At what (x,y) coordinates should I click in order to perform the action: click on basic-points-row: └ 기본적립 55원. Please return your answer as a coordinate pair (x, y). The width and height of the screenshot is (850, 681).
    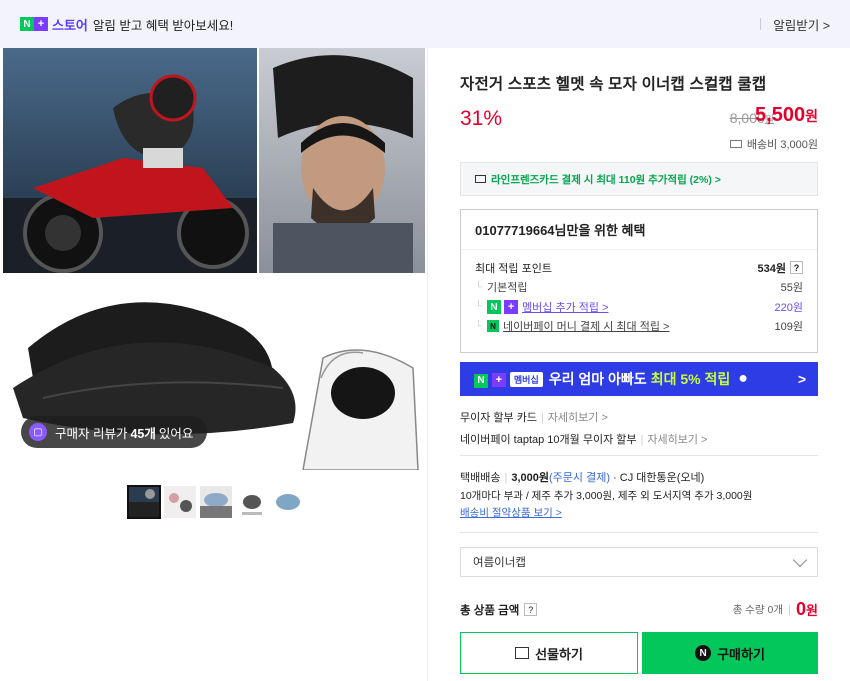
    Looking at the image, I should click on (639, 288).